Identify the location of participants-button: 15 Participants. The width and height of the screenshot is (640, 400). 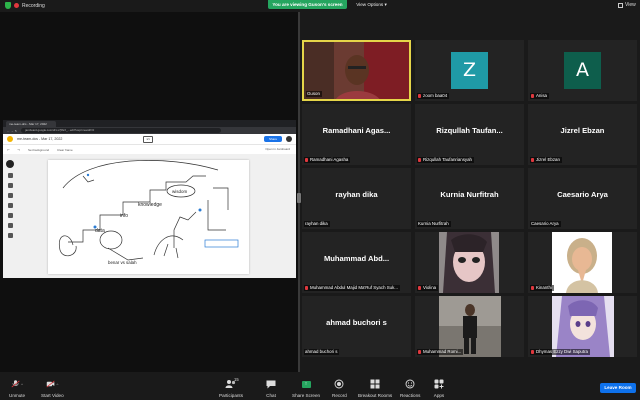
(231, 387).